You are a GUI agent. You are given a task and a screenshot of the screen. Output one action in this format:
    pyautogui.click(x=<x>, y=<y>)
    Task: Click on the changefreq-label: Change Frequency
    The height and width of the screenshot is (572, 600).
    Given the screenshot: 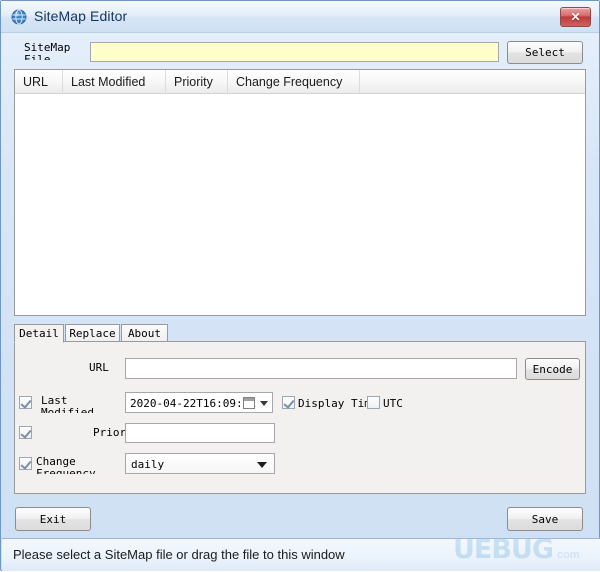 What is the action you would take?
    pyautogui.click(x=75, y=465)
    